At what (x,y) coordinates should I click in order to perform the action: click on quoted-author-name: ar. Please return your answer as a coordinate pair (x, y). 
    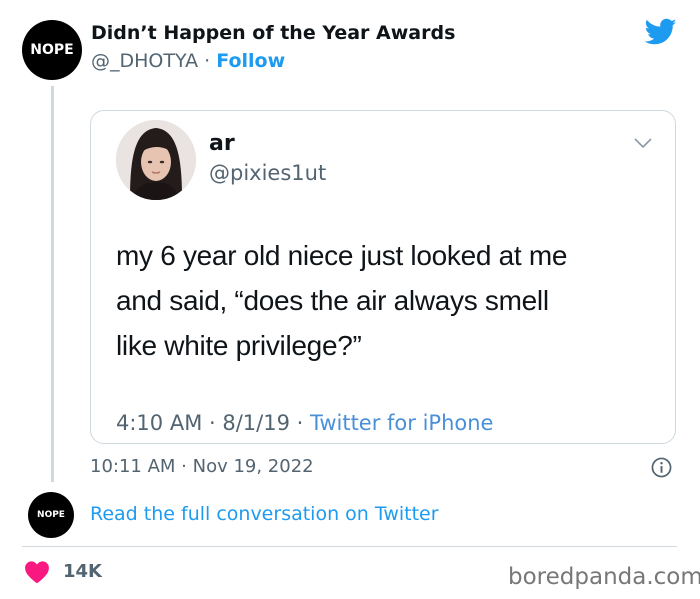
    Looking at the image, I should click on (222, 143).